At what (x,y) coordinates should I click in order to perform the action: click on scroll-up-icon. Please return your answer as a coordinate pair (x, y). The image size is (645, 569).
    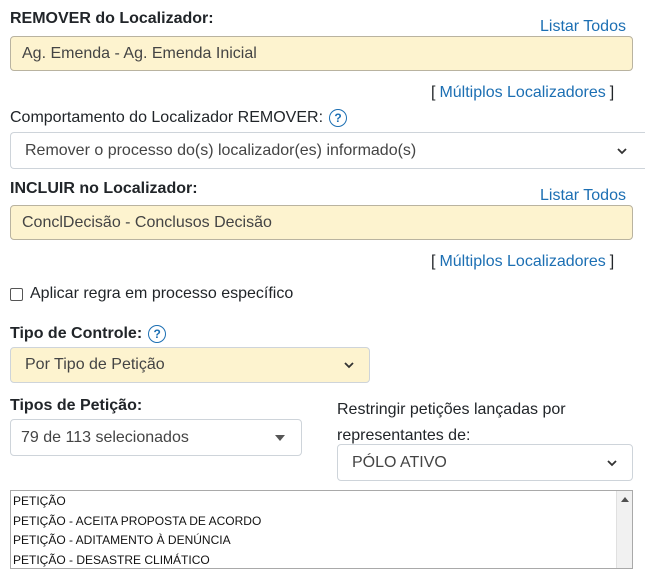
    Looking at the image, I should click on (625, 499).